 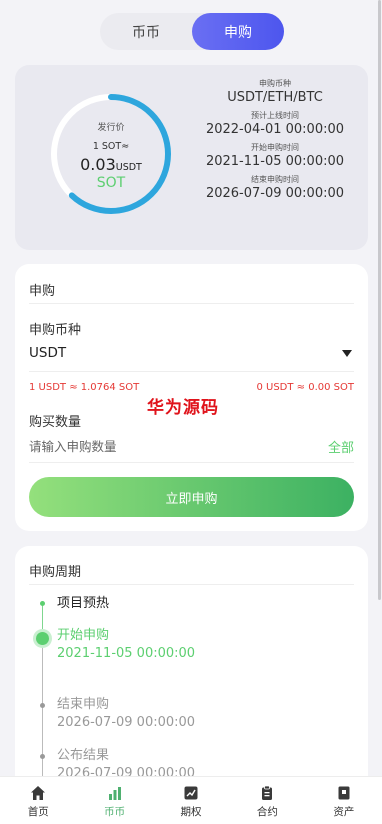 What do you see at coordinates (38, 812) in the screenshot?
I see `nav-label: 首页` at bounding box center [38, 812].